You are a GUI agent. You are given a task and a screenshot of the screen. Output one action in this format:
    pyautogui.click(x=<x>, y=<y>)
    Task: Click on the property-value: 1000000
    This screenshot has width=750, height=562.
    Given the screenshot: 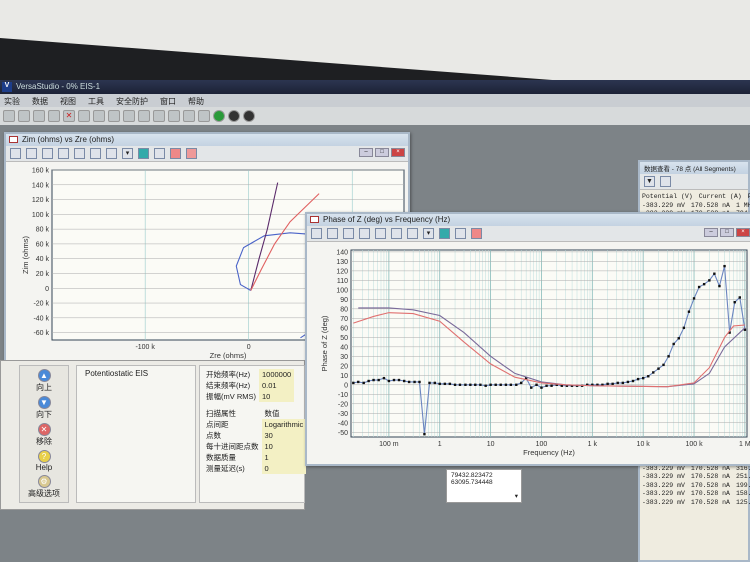 What is the action you would take?
    pyautogui.click(x=277, y=374)
    